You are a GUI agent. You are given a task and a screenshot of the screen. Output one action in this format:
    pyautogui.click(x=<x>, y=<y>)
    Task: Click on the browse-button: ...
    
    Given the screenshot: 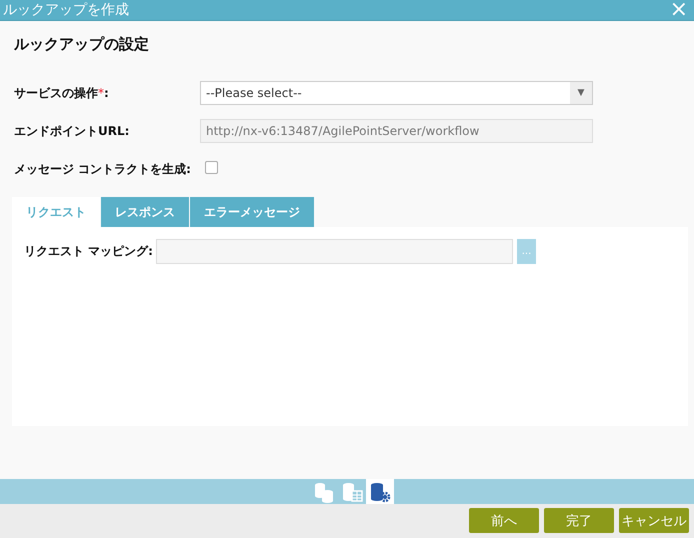 What is the action you would take?
    pyautogui.click(x=526, y=251)
    